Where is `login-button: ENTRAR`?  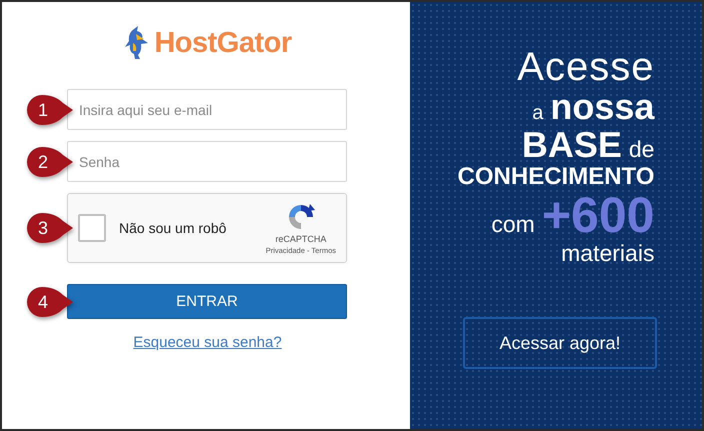
login-button: ENTRAR is located at coordinates (207, 301).